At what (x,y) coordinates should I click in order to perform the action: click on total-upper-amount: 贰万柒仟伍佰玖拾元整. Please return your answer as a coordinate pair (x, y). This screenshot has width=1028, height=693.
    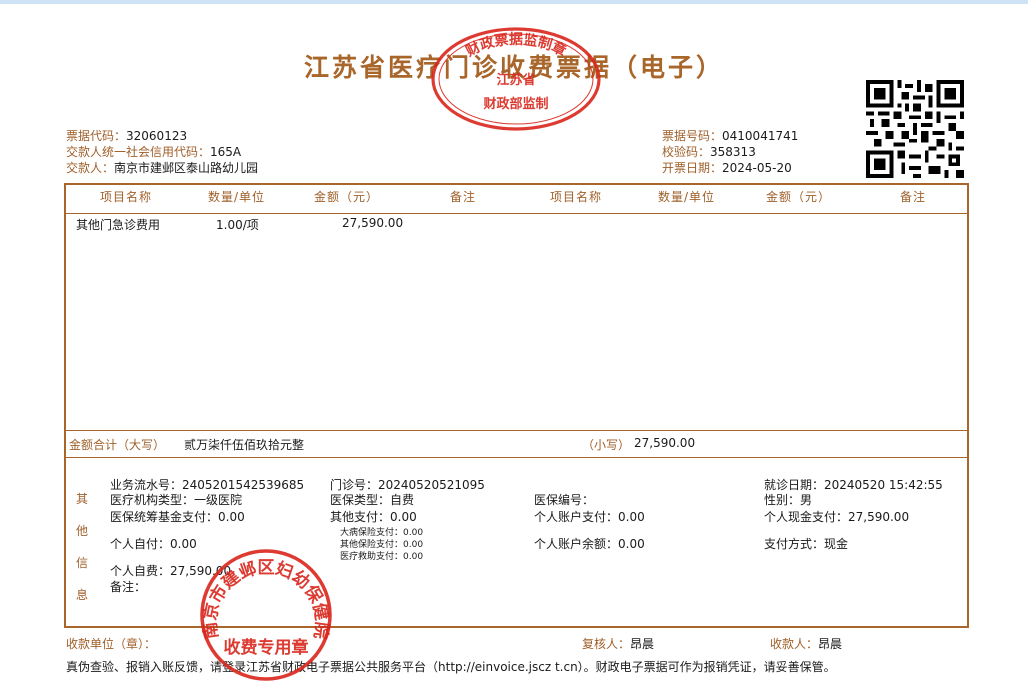
    Looking at the image, I should click on (244, 445).